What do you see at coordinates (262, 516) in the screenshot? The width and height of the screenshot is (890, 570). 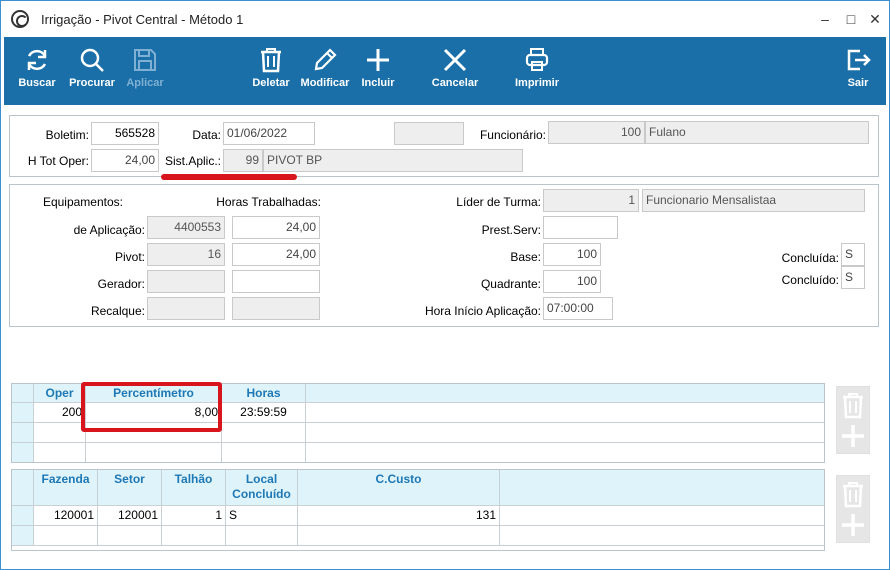 I see `table-row-local-concluido-cell: S` at bounding box center [262, 516].